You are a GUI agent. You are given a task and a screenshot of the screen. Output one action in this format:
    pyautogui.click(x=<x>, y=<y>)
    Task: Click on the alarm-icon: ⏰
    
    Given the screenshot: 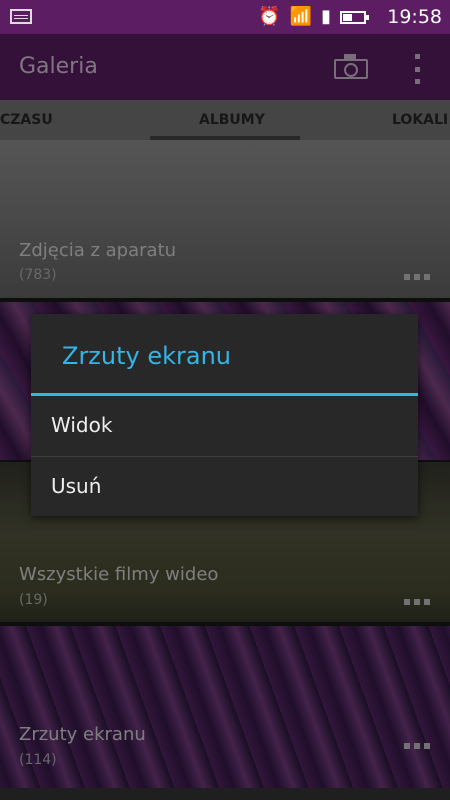 What is the action you would take?
    pyautogui.click(x=269, y=16)
    